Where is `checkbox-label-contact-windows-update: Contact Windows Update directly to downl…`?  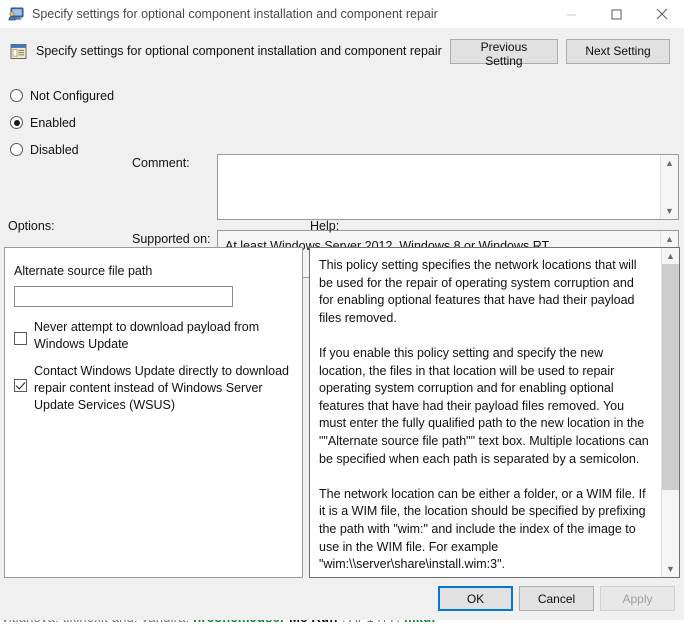 checkbox-label-contact-windows-update: Contact Windows Update directly to downl… is located at coordinates (161, 388).